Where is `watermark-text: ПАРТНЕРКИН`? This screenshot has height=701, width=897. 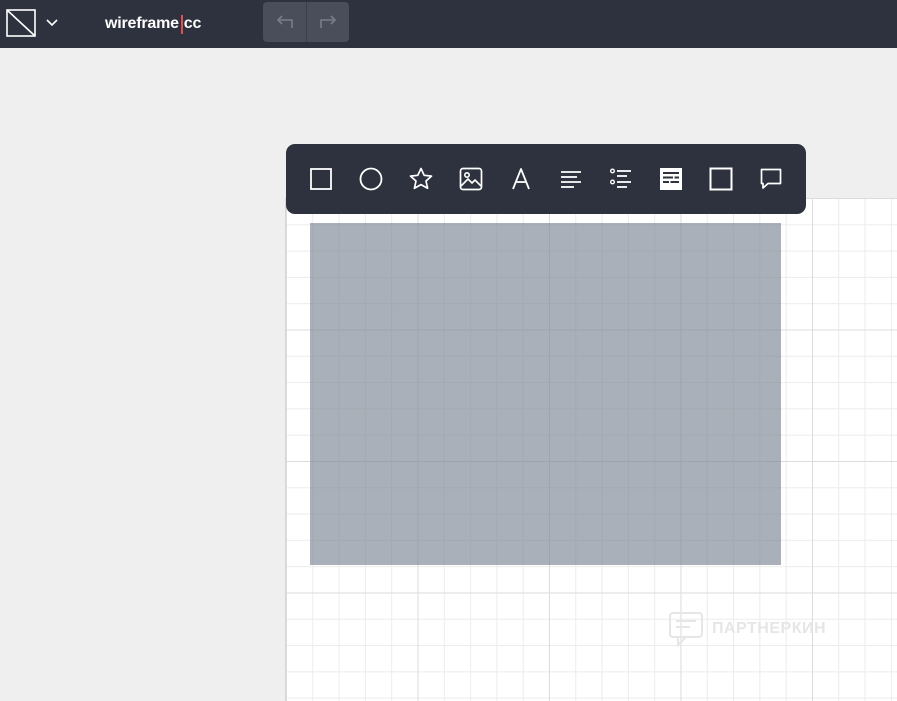
watermark-text: ПАРТНЕРКИН is located at coordinates (769, 628).